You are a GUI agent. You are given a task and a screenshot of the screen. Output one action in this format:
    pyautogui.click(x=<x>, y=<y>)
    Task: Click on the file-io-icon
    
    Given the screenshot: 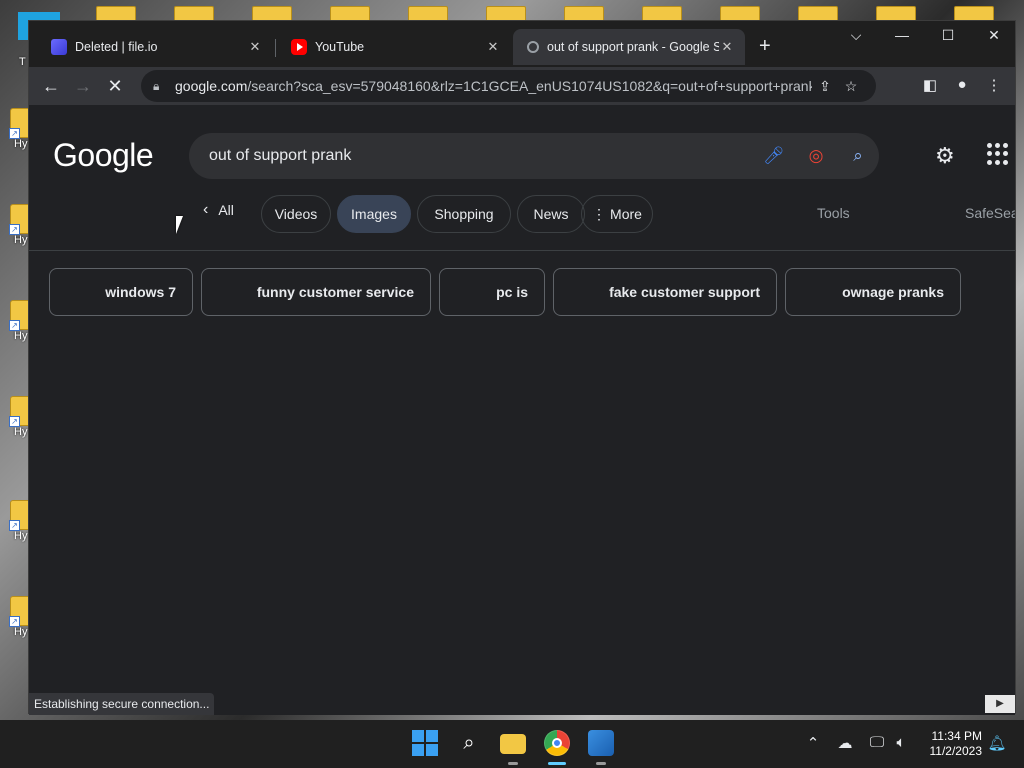 What is the action you would take?
    pyautogui.click(x=59, y=47)
    